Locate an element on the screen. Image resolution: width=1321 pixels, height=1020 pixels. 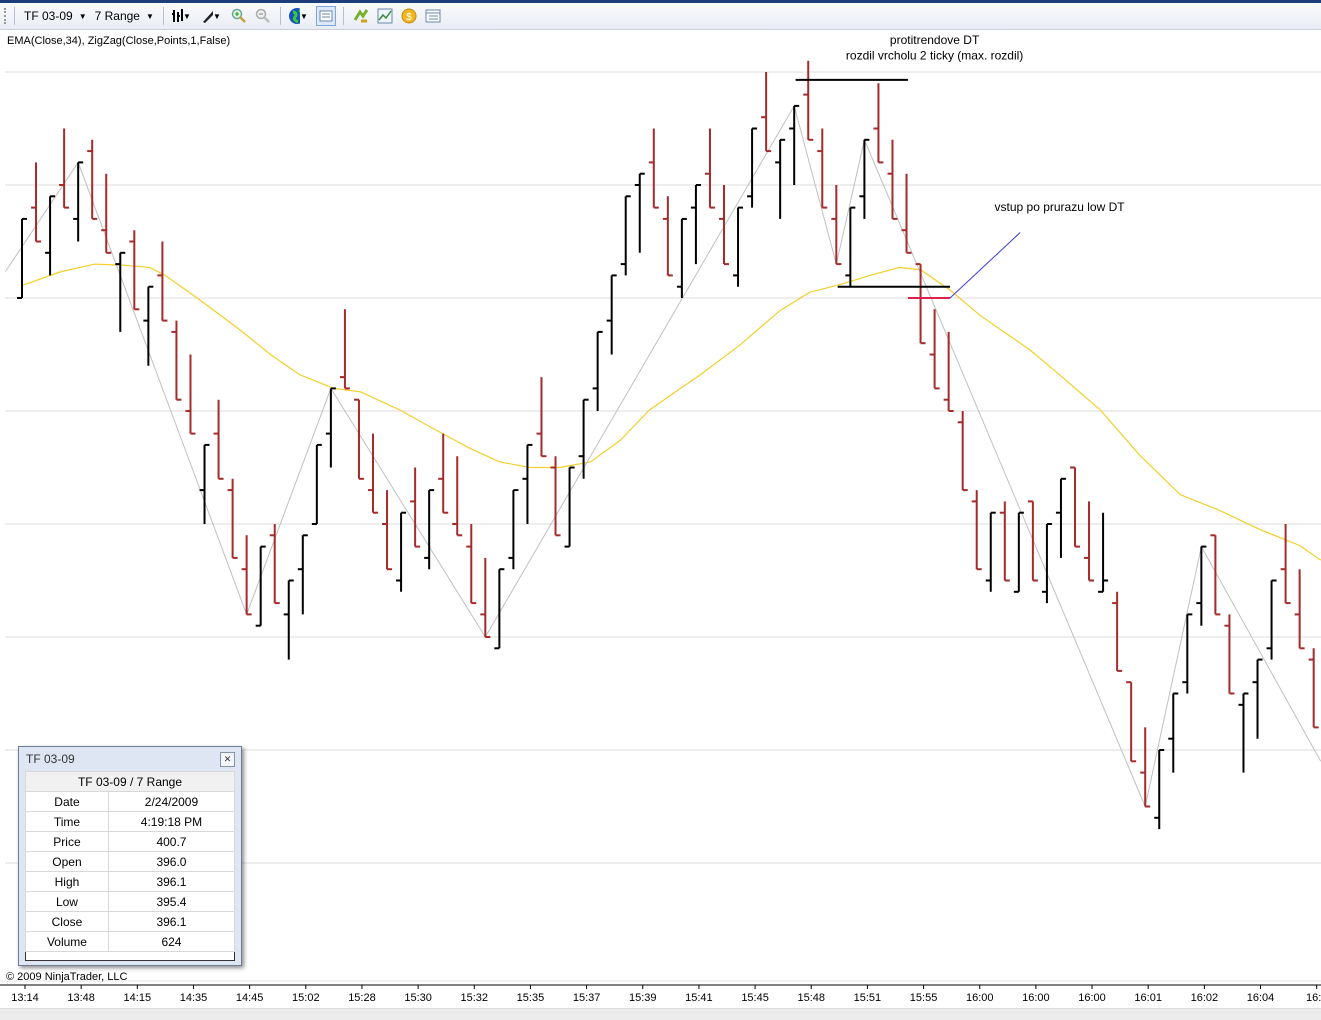
table-row: Close 396.1 is located at coordinates (130, 921).